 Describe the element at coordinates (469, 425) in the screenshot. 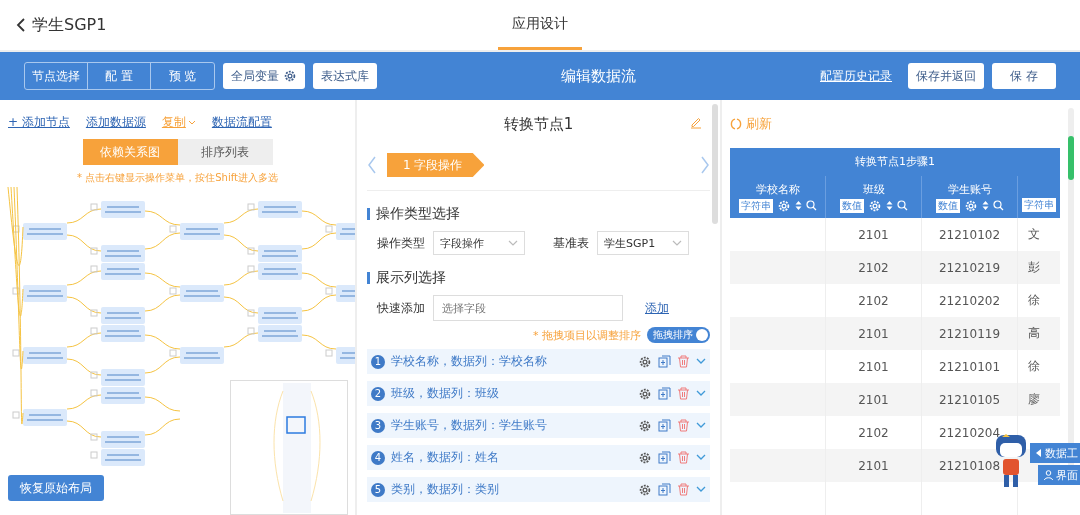

I see `column-label: 学生账号，数据列：学生账号` at that location.